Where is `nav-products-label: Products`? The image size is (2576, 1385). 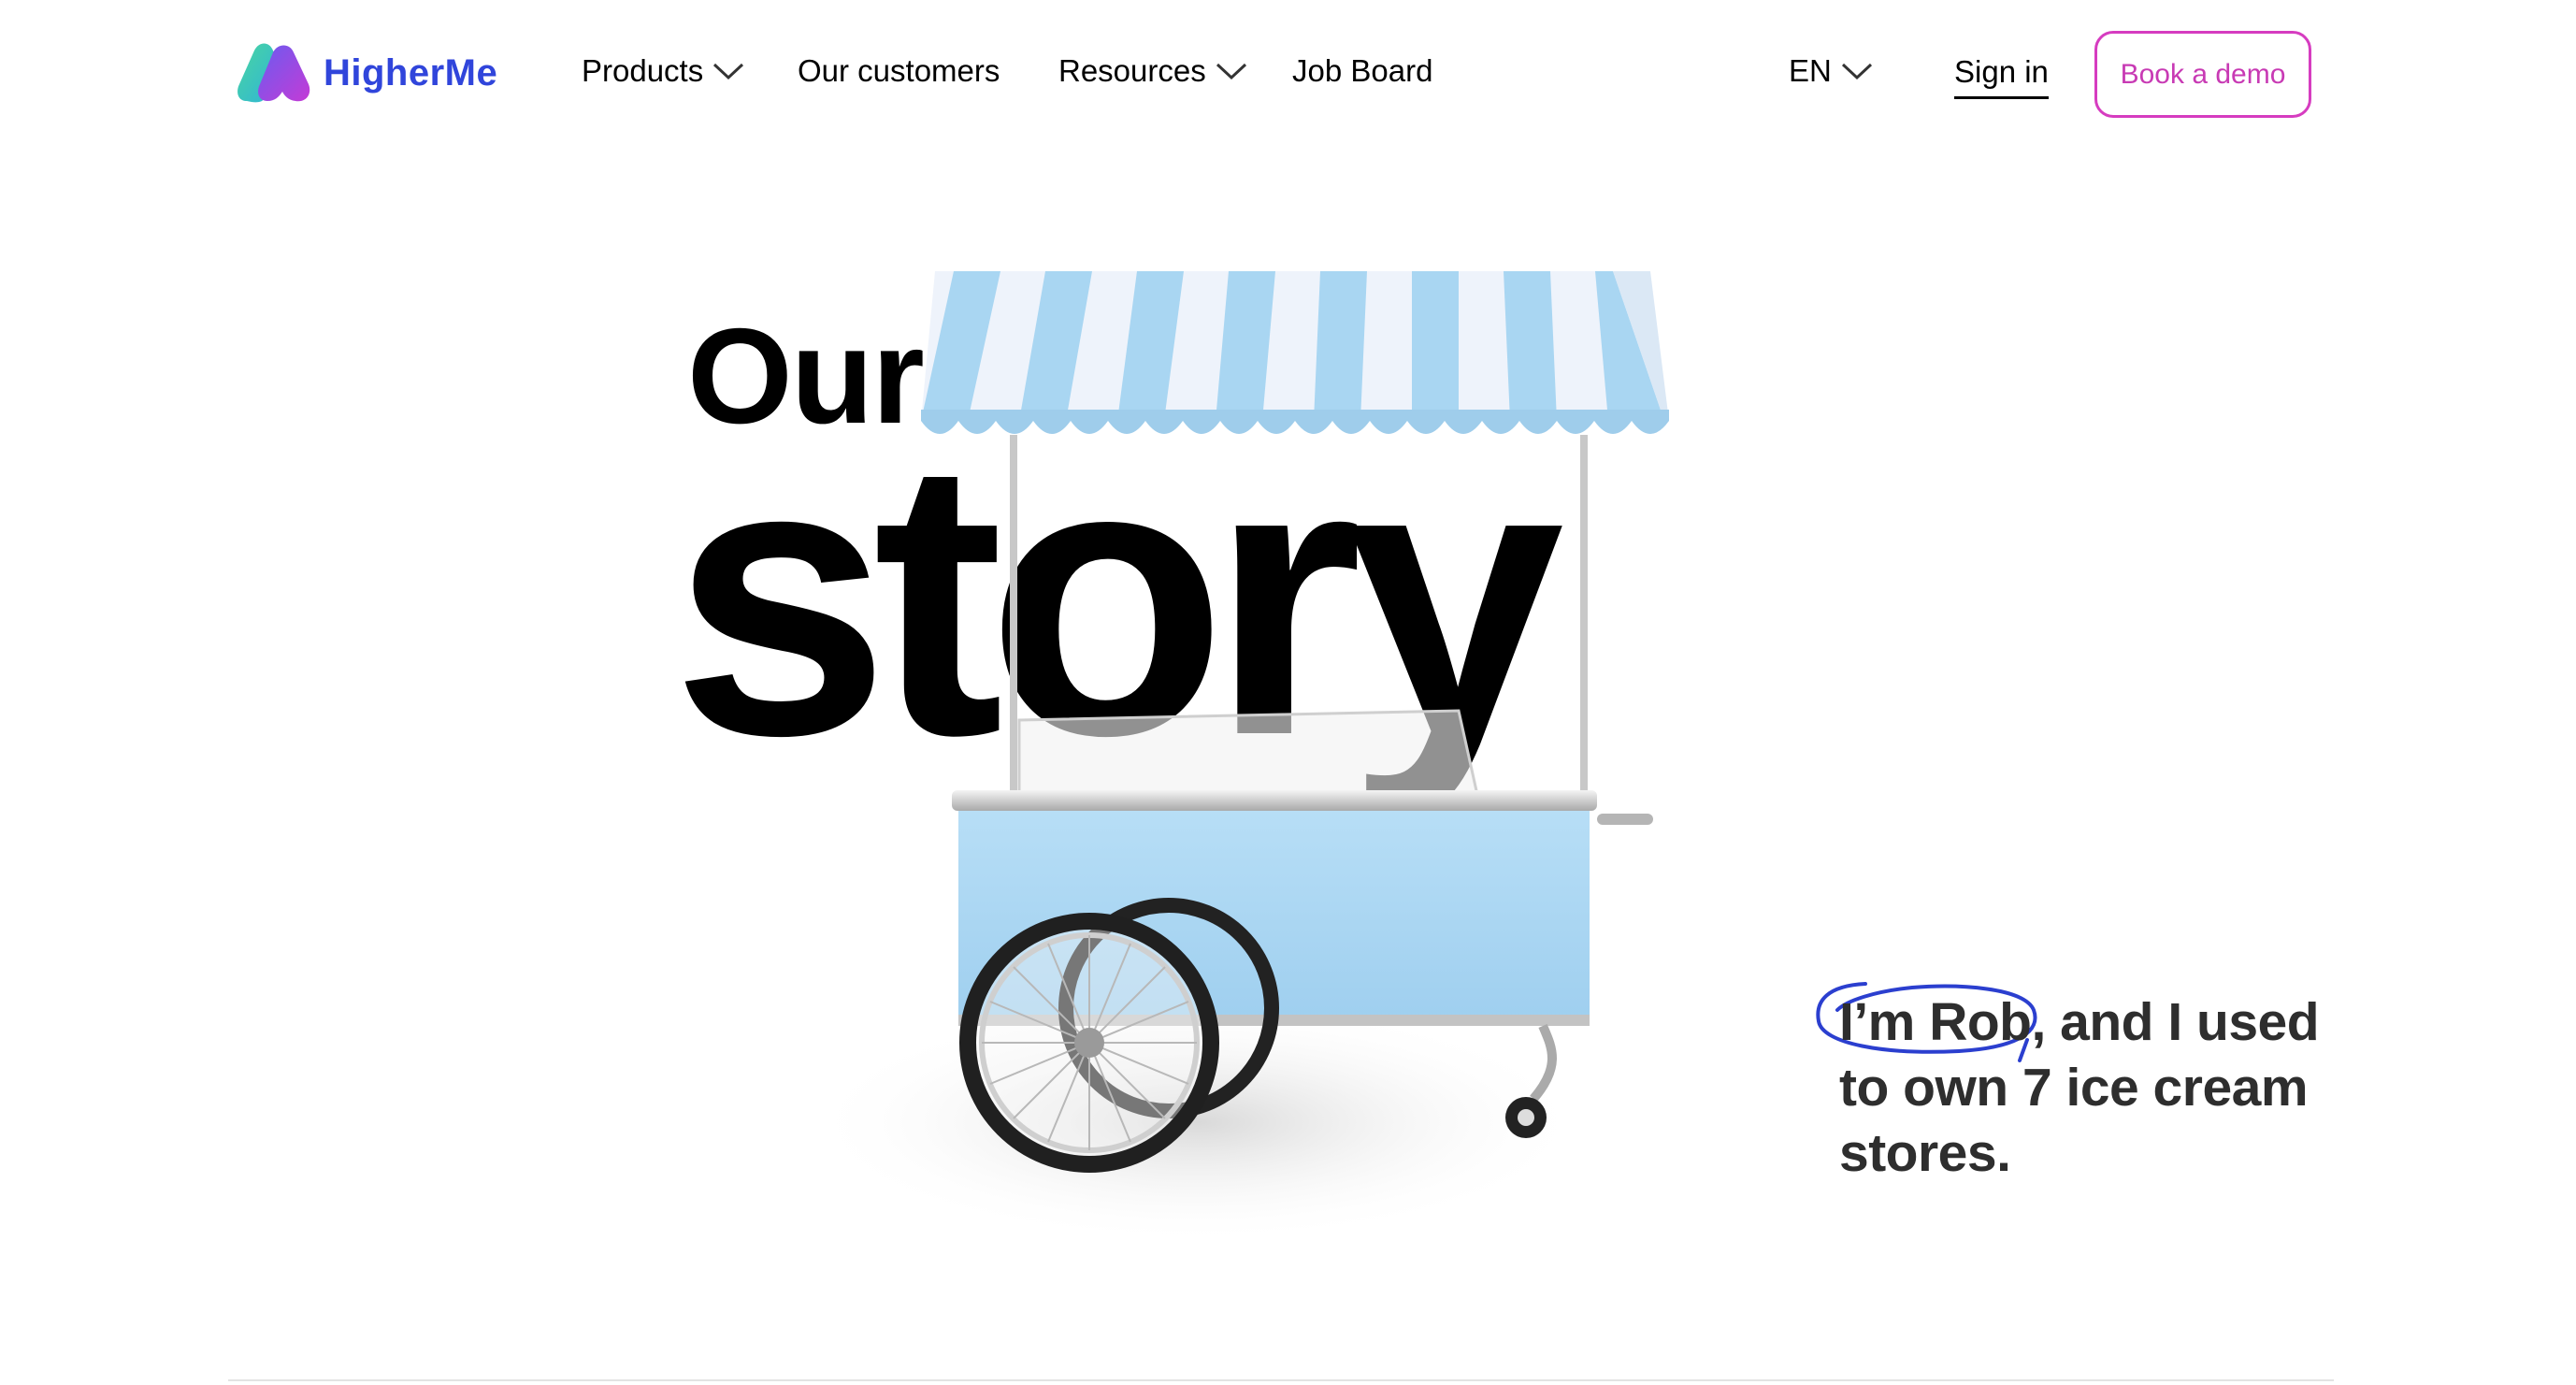 nav-products-label: Products is located at coordinates (643, 71).